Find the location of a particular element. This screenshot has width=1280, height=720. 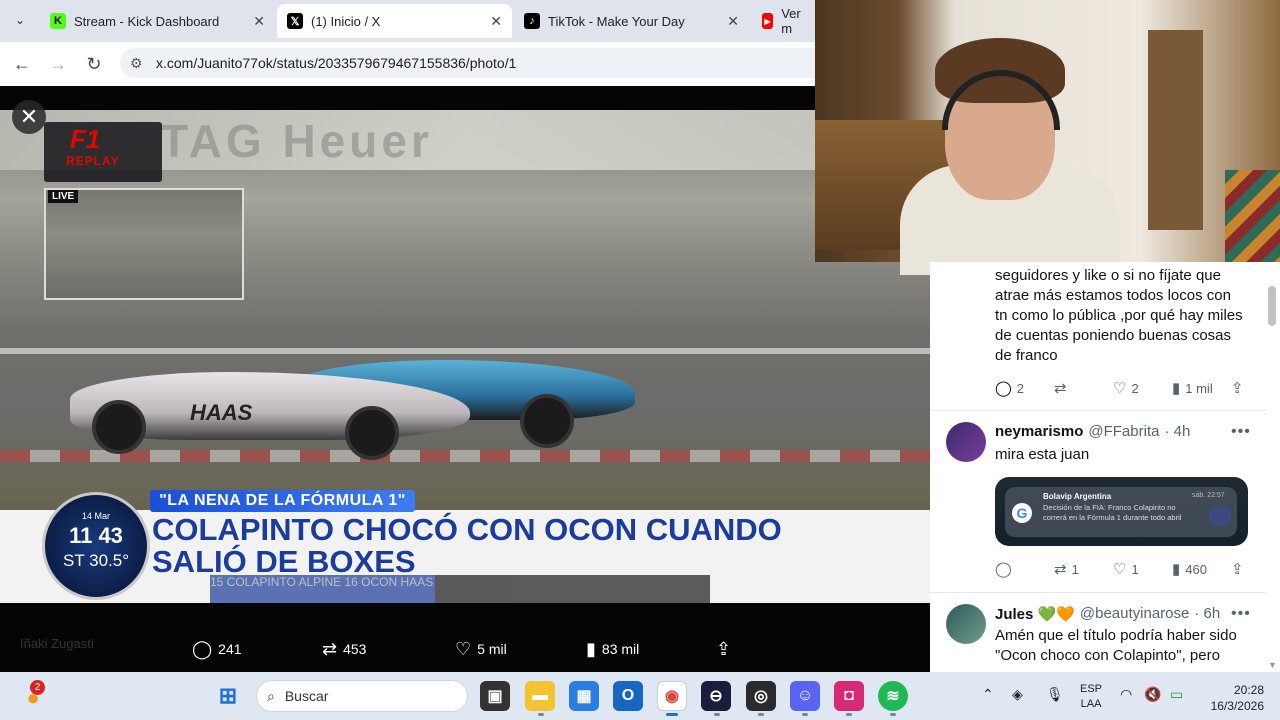

views-button: ▮ 1 mil is located at coordinates (1192, 388).